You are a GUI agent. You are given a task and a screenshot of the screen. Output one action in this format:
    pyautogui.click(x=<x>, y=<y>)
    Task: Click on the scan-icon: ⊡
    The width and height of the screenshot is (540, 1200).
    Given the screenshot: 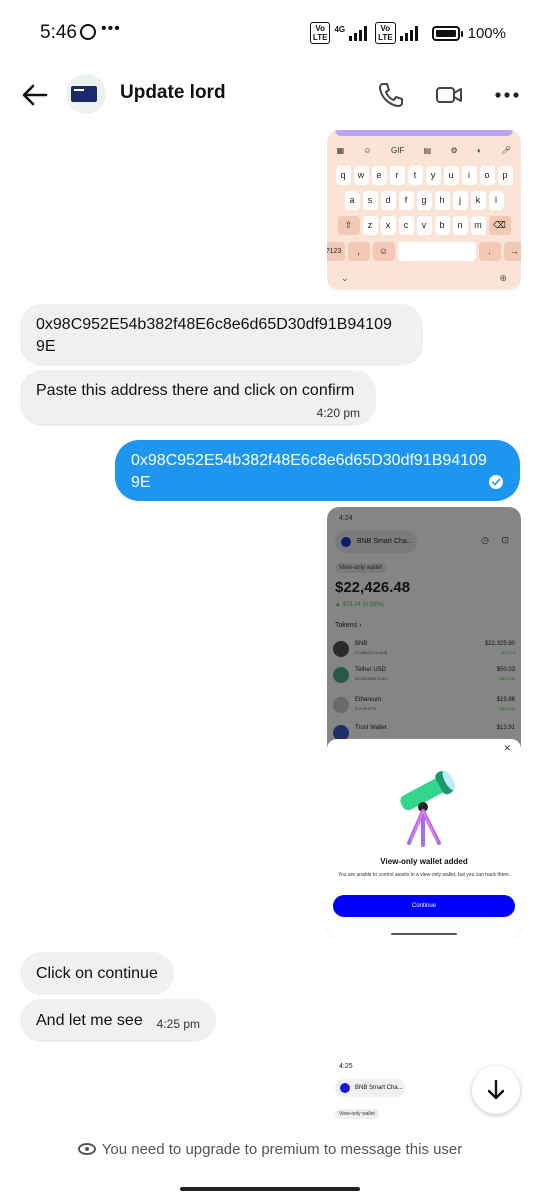 What is the action you would take?
    pyautogui.click(x=505, y=540)
    